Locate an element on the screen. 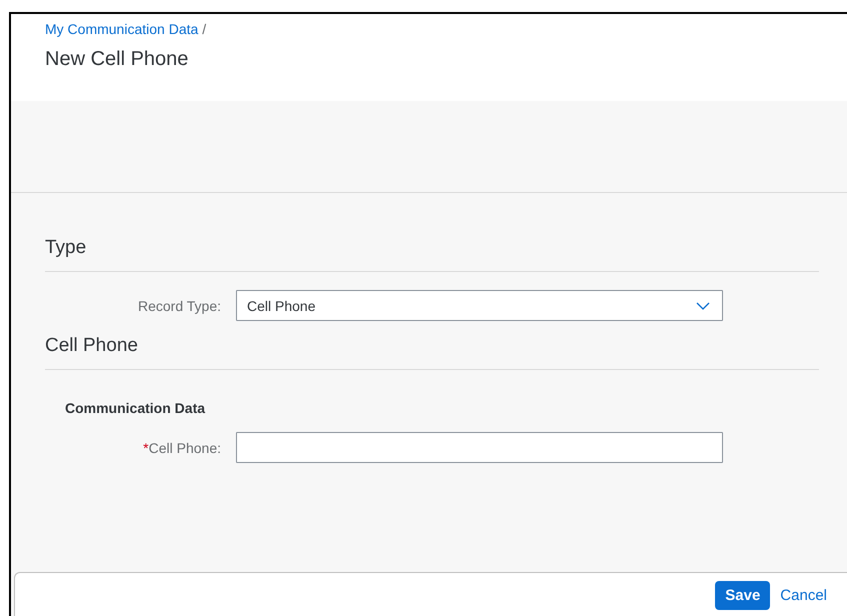  save-button: Save is located at coordinates (742, 595).